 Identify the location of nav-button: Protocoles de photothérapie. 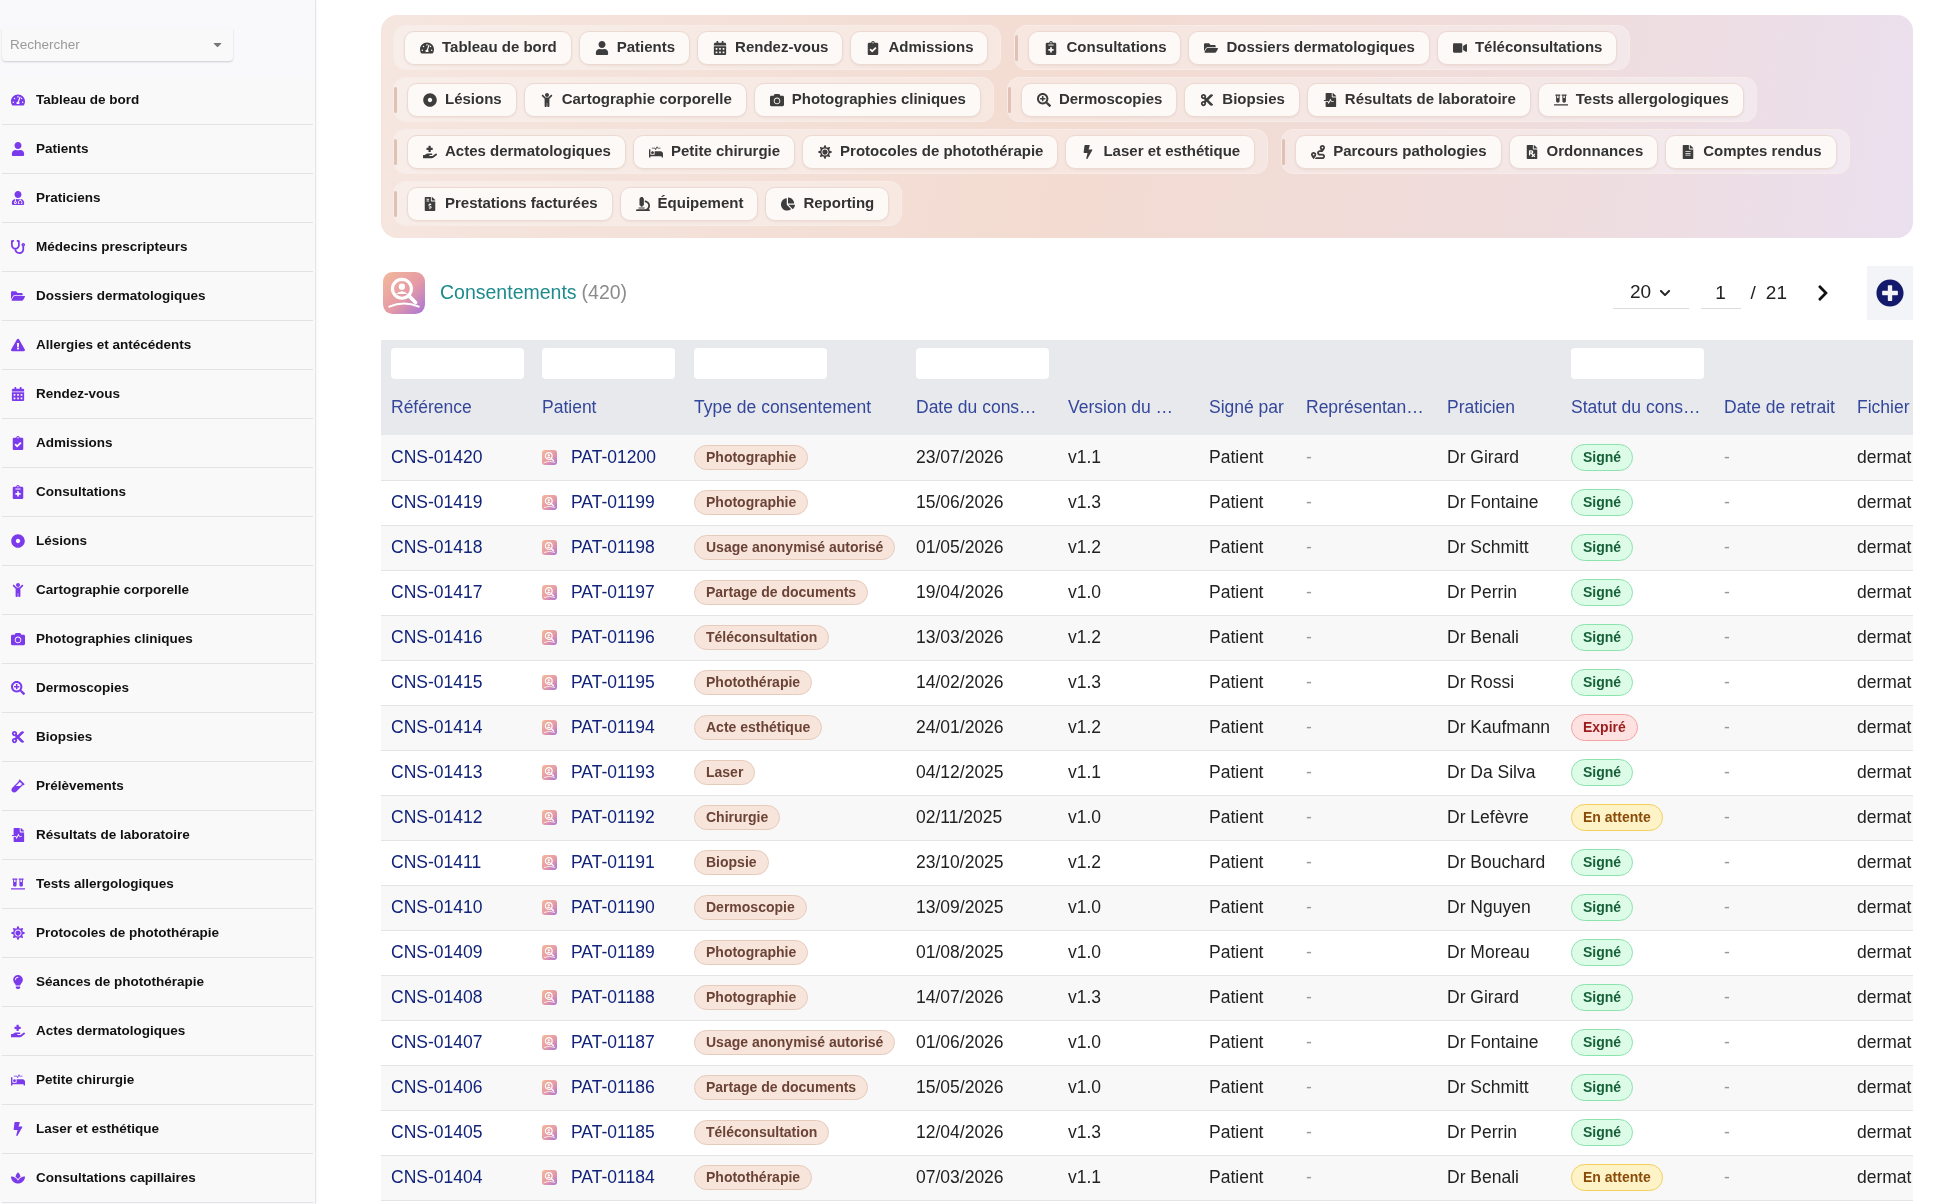
(930, 151).